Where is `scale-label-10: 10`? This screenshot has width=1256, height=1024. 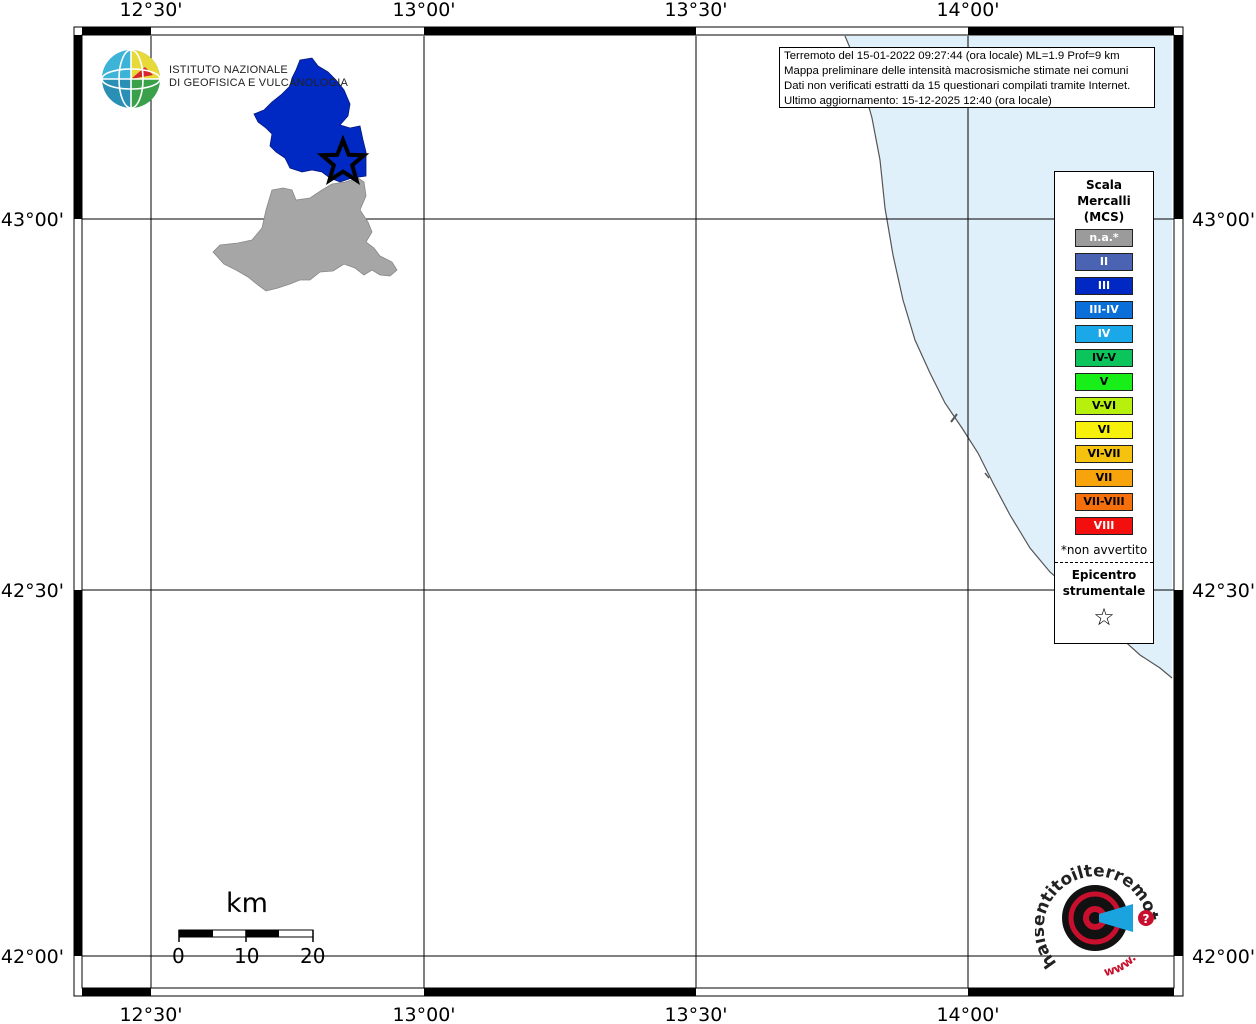 scale-label-10: 10 is located at coordinates (247, 956).